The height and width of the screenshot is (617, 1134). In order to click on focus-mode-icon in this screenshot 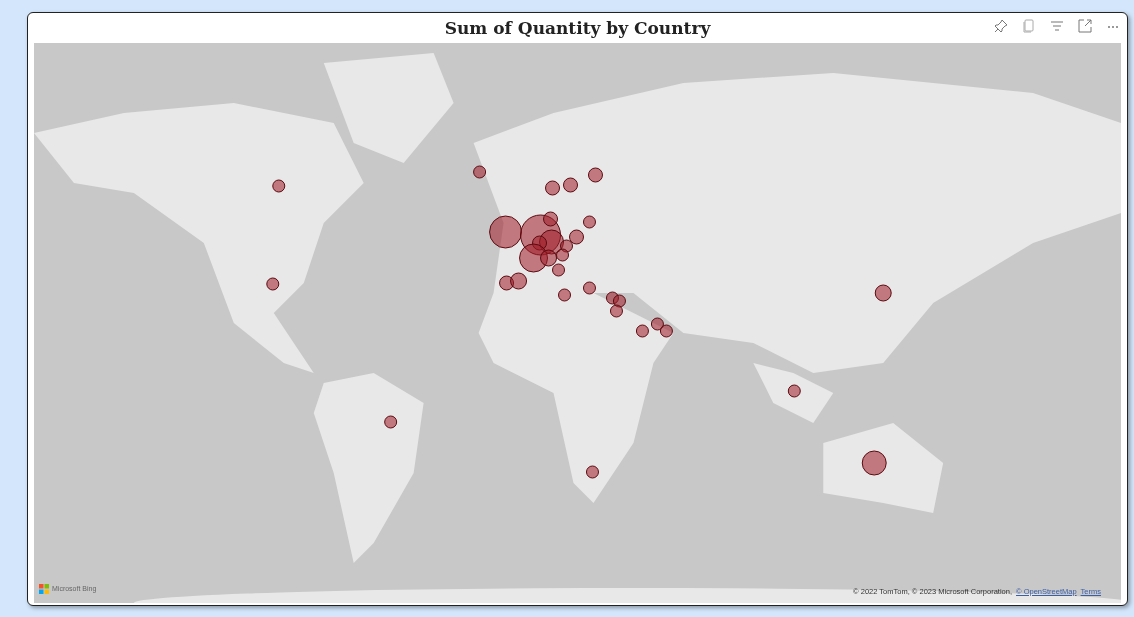, I will do `click(1085, 26)`.